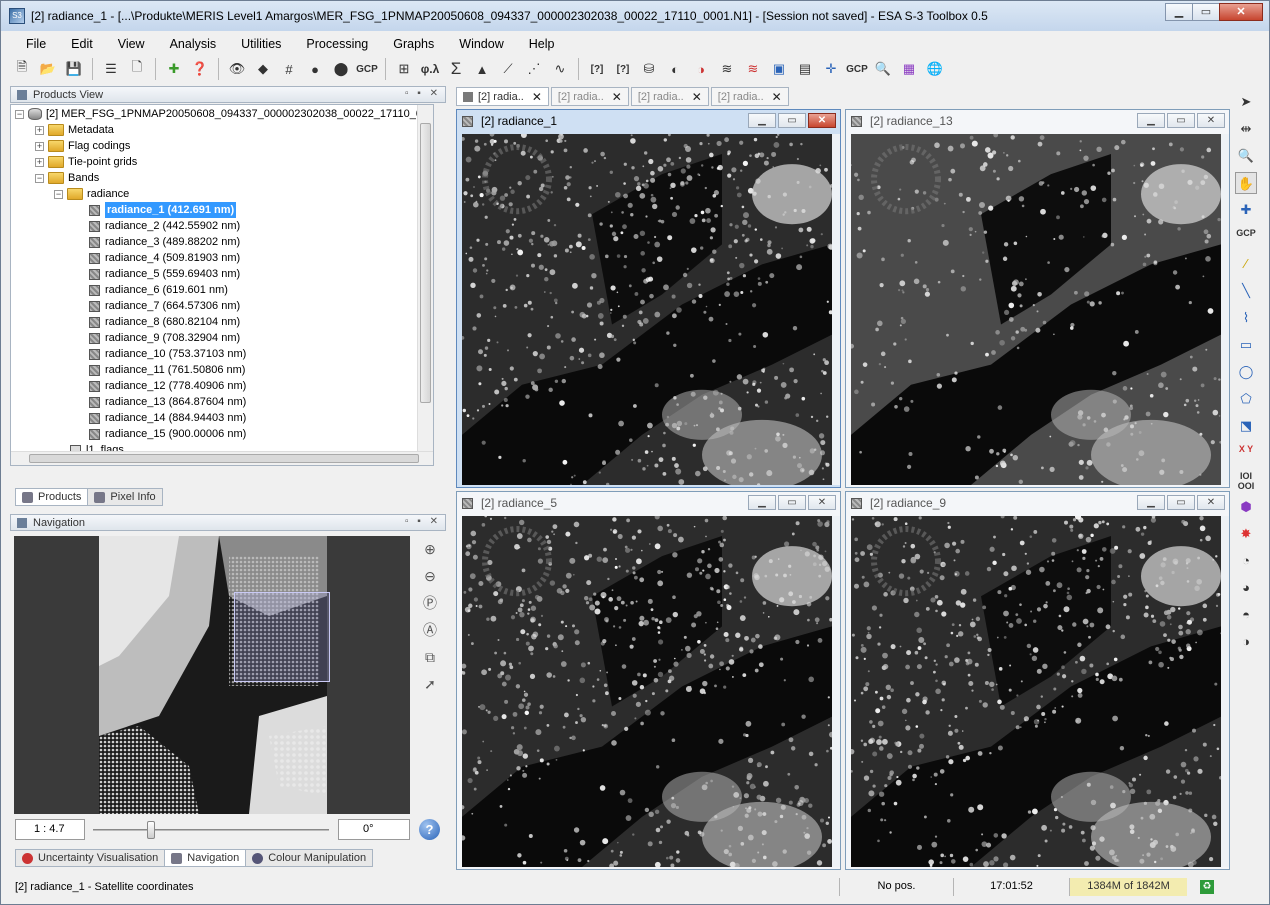 The image size is (1270, 905). I want to click on tab-uncertainty: Uncertainty Visualisation, so click(90, 858).